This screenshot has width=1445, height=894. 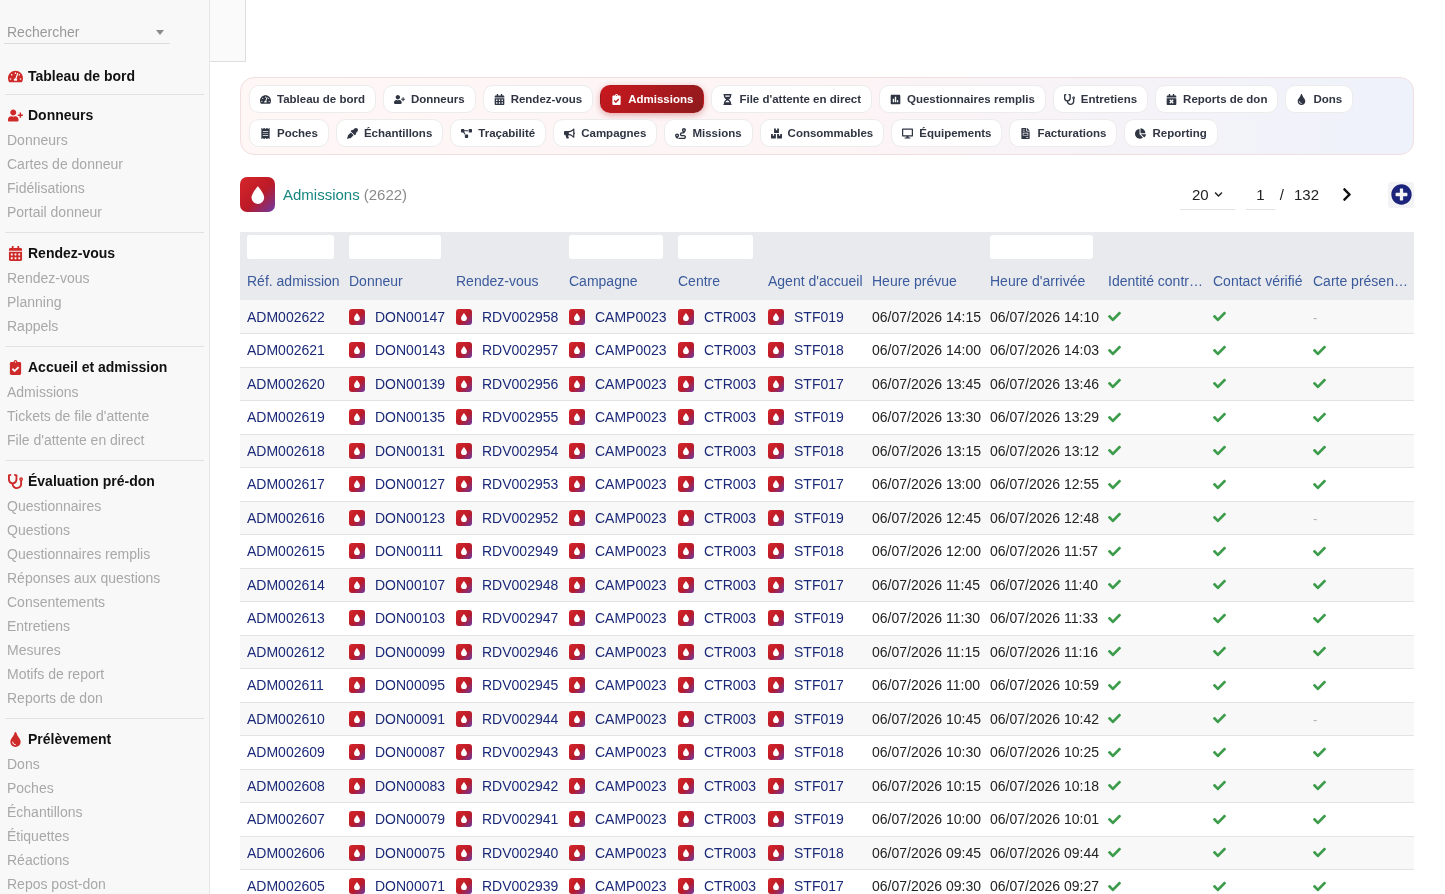 I want to click on appointment-link: RDV002953, so click(x=520, y=484).